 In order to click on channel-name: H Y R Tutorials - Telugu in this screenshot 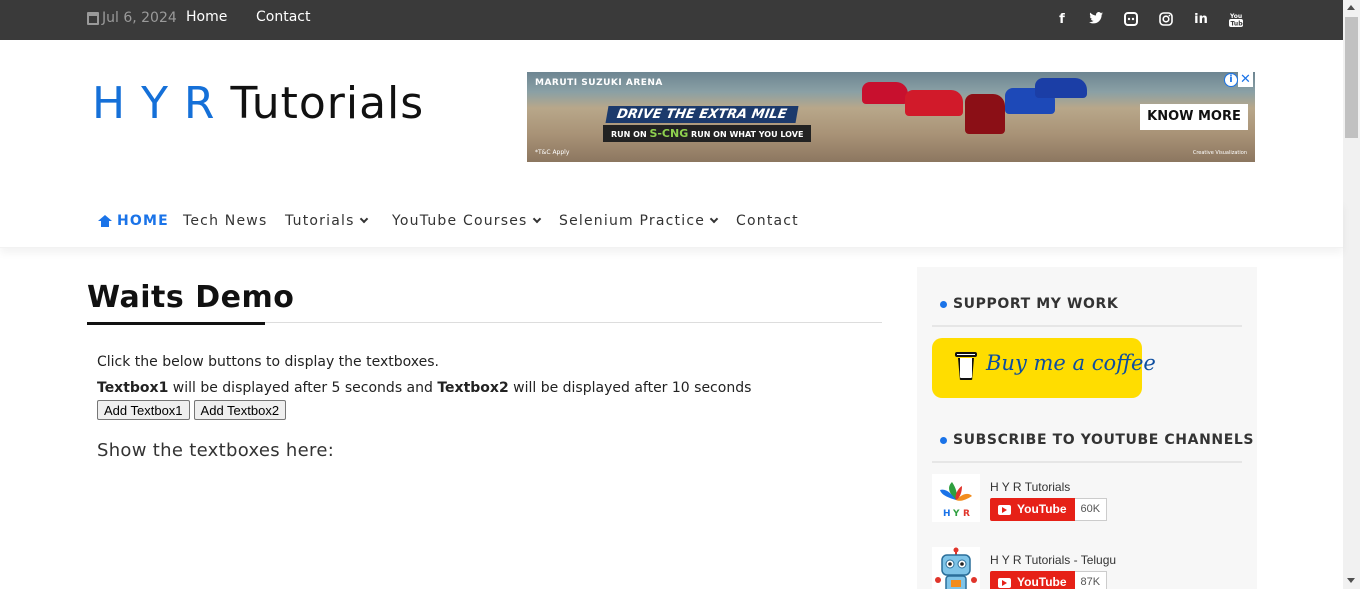, I will do `click(1053, 560)`.